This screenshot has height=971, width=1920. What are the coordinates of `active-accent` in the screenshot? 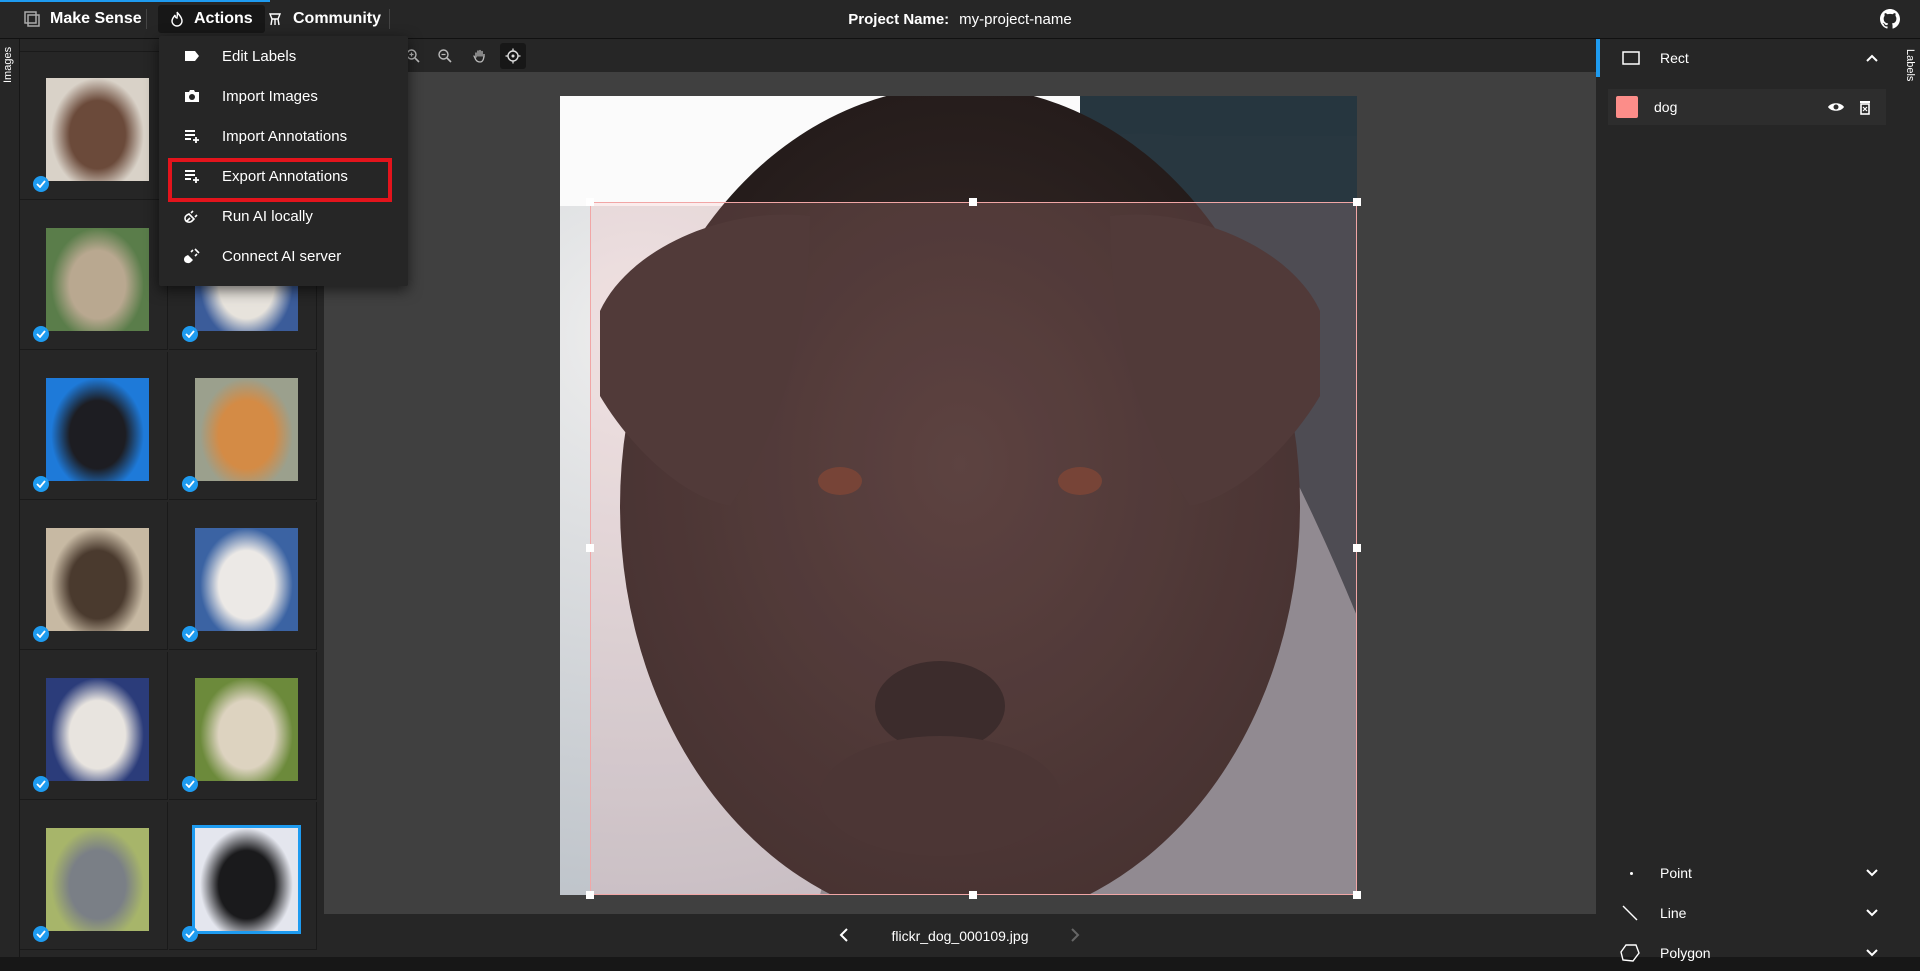 It's located at (1598, 58).